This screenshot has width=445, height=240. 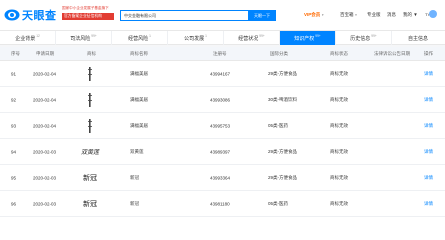 I want to click on tab-label: 知识产权, so click(x=304, y=38).